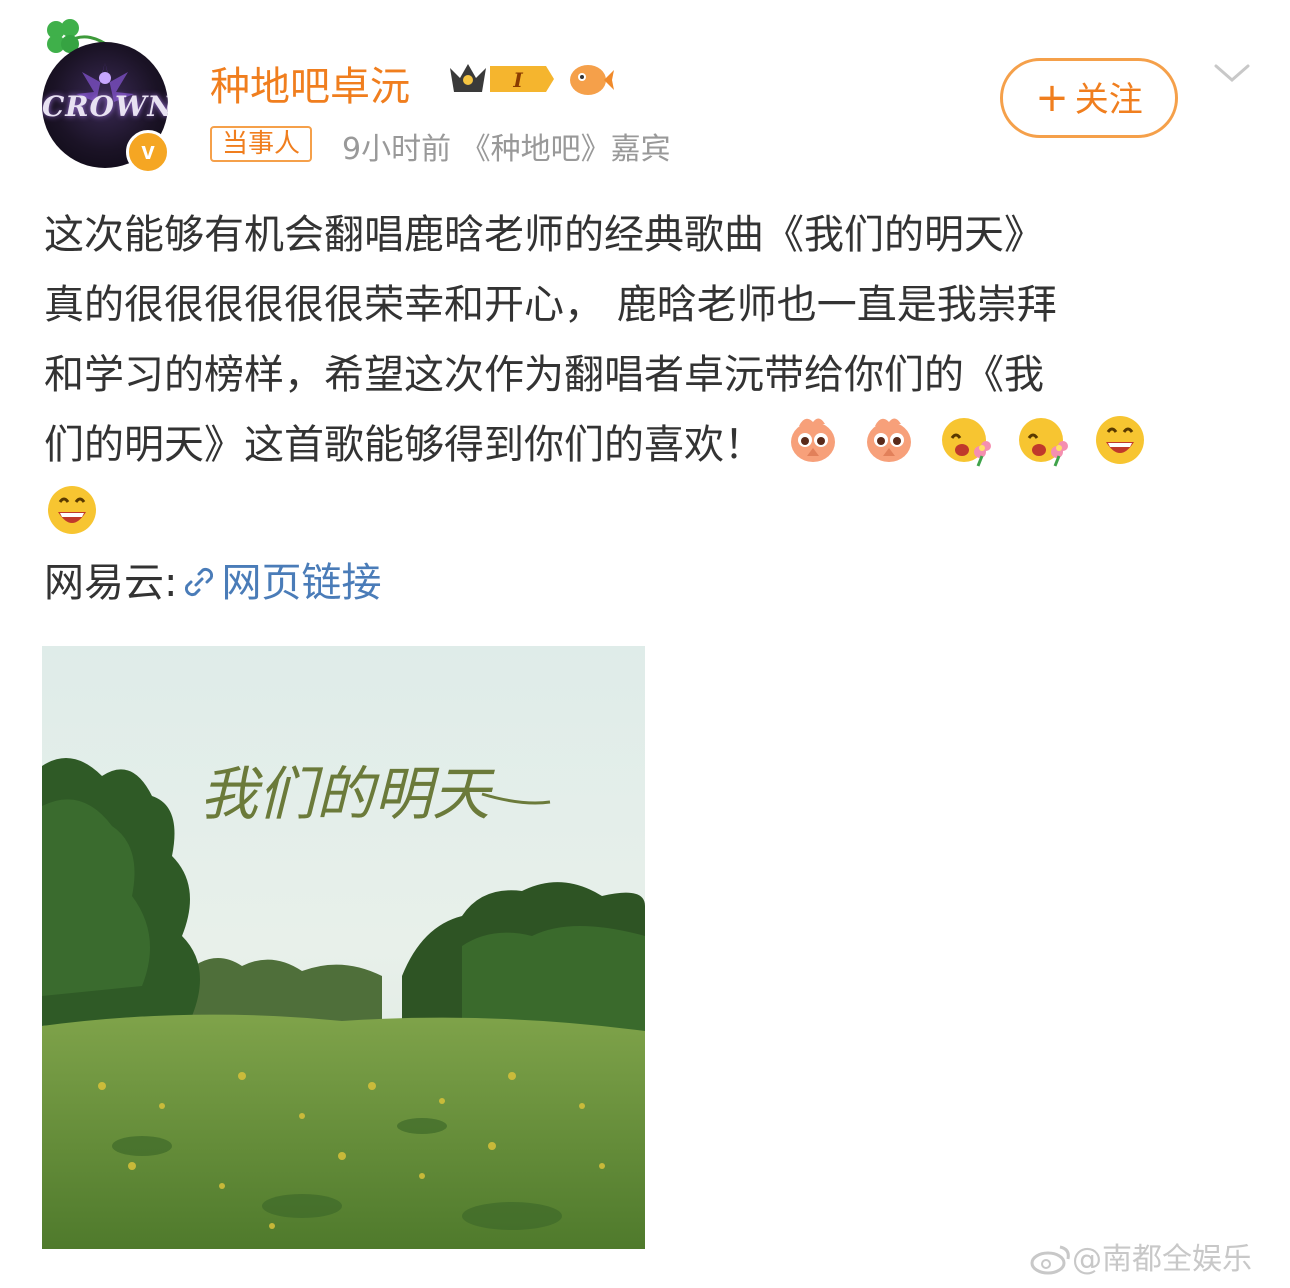 The width and height of the screenshot is (1290, 1288). Describe the element at coordinates (506, 149) in the screenshot. I see `post-meta: 9小时前 《种地吧》嘉宾` at that location.